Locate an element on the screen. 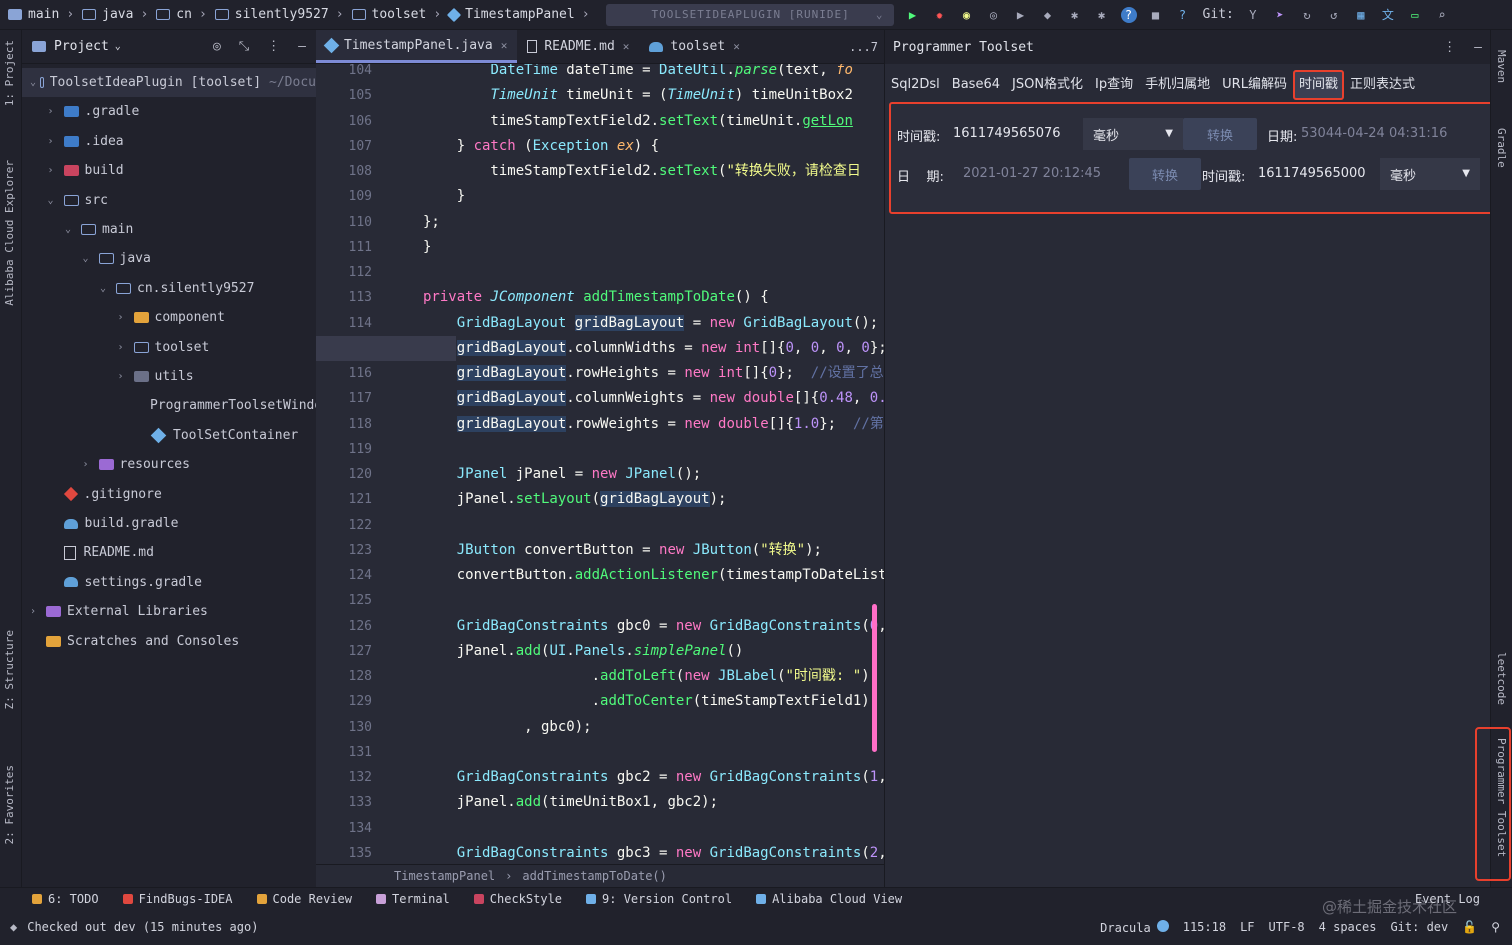  timestamp-input: 1611749565076 is located at coordinates (1007, 133).